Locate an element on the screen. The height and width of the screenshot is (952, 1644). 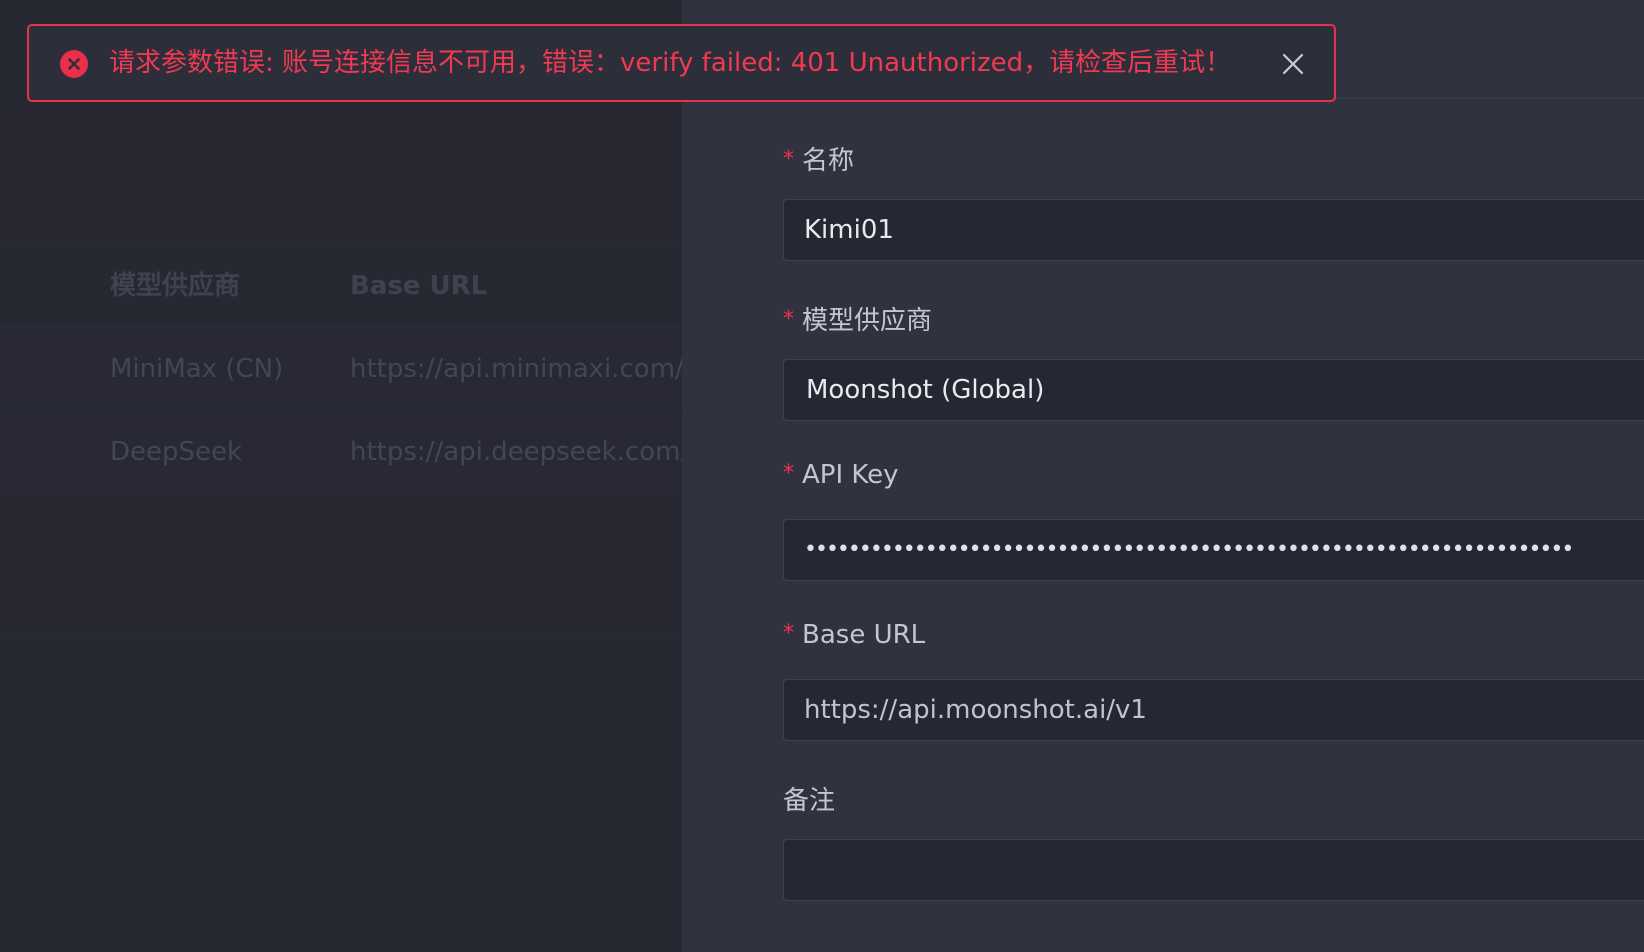
notes-field-label: 备注 is located at coordinates (809, 798).